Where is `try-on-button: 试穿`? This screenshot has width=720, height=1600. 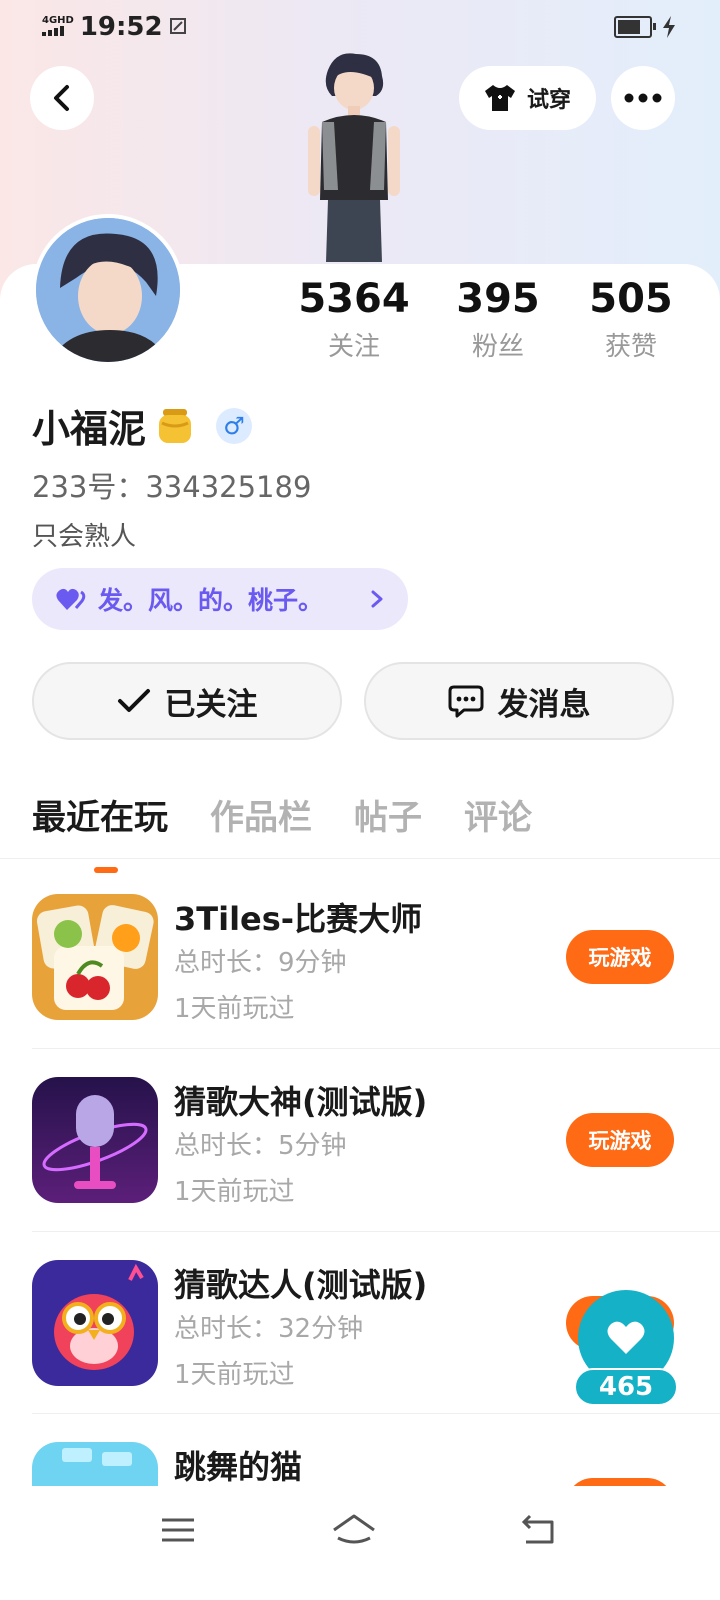 try-on-button: 试穿 is located at coordinates (527, 98).